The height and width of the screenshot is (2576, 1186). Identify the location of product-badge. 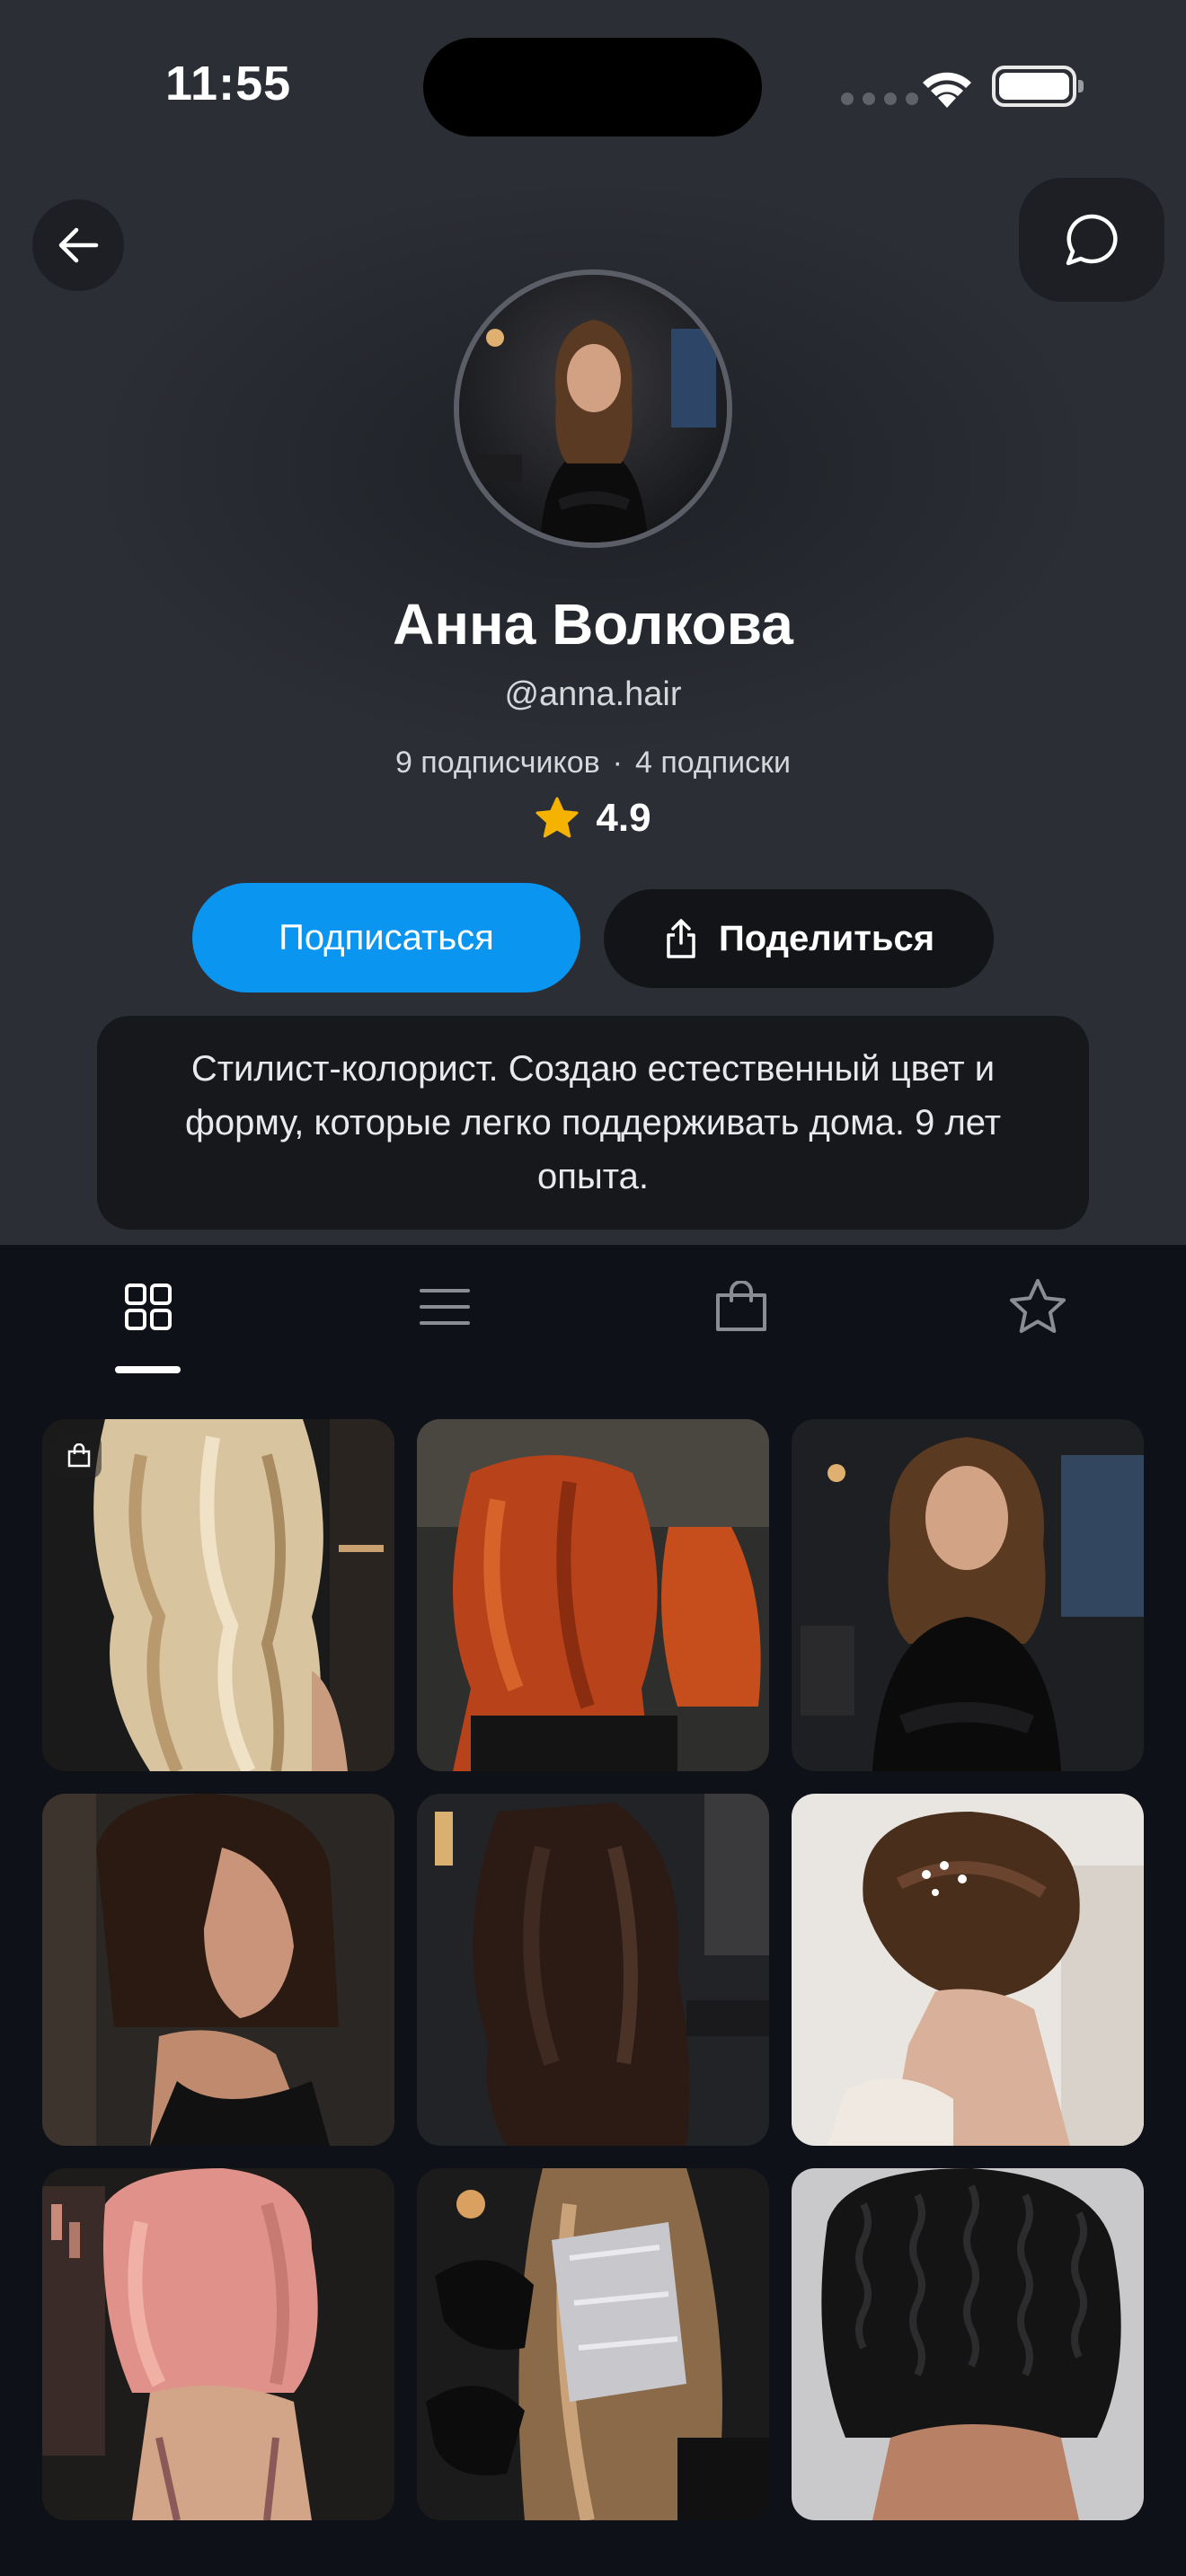
(79, 1456).